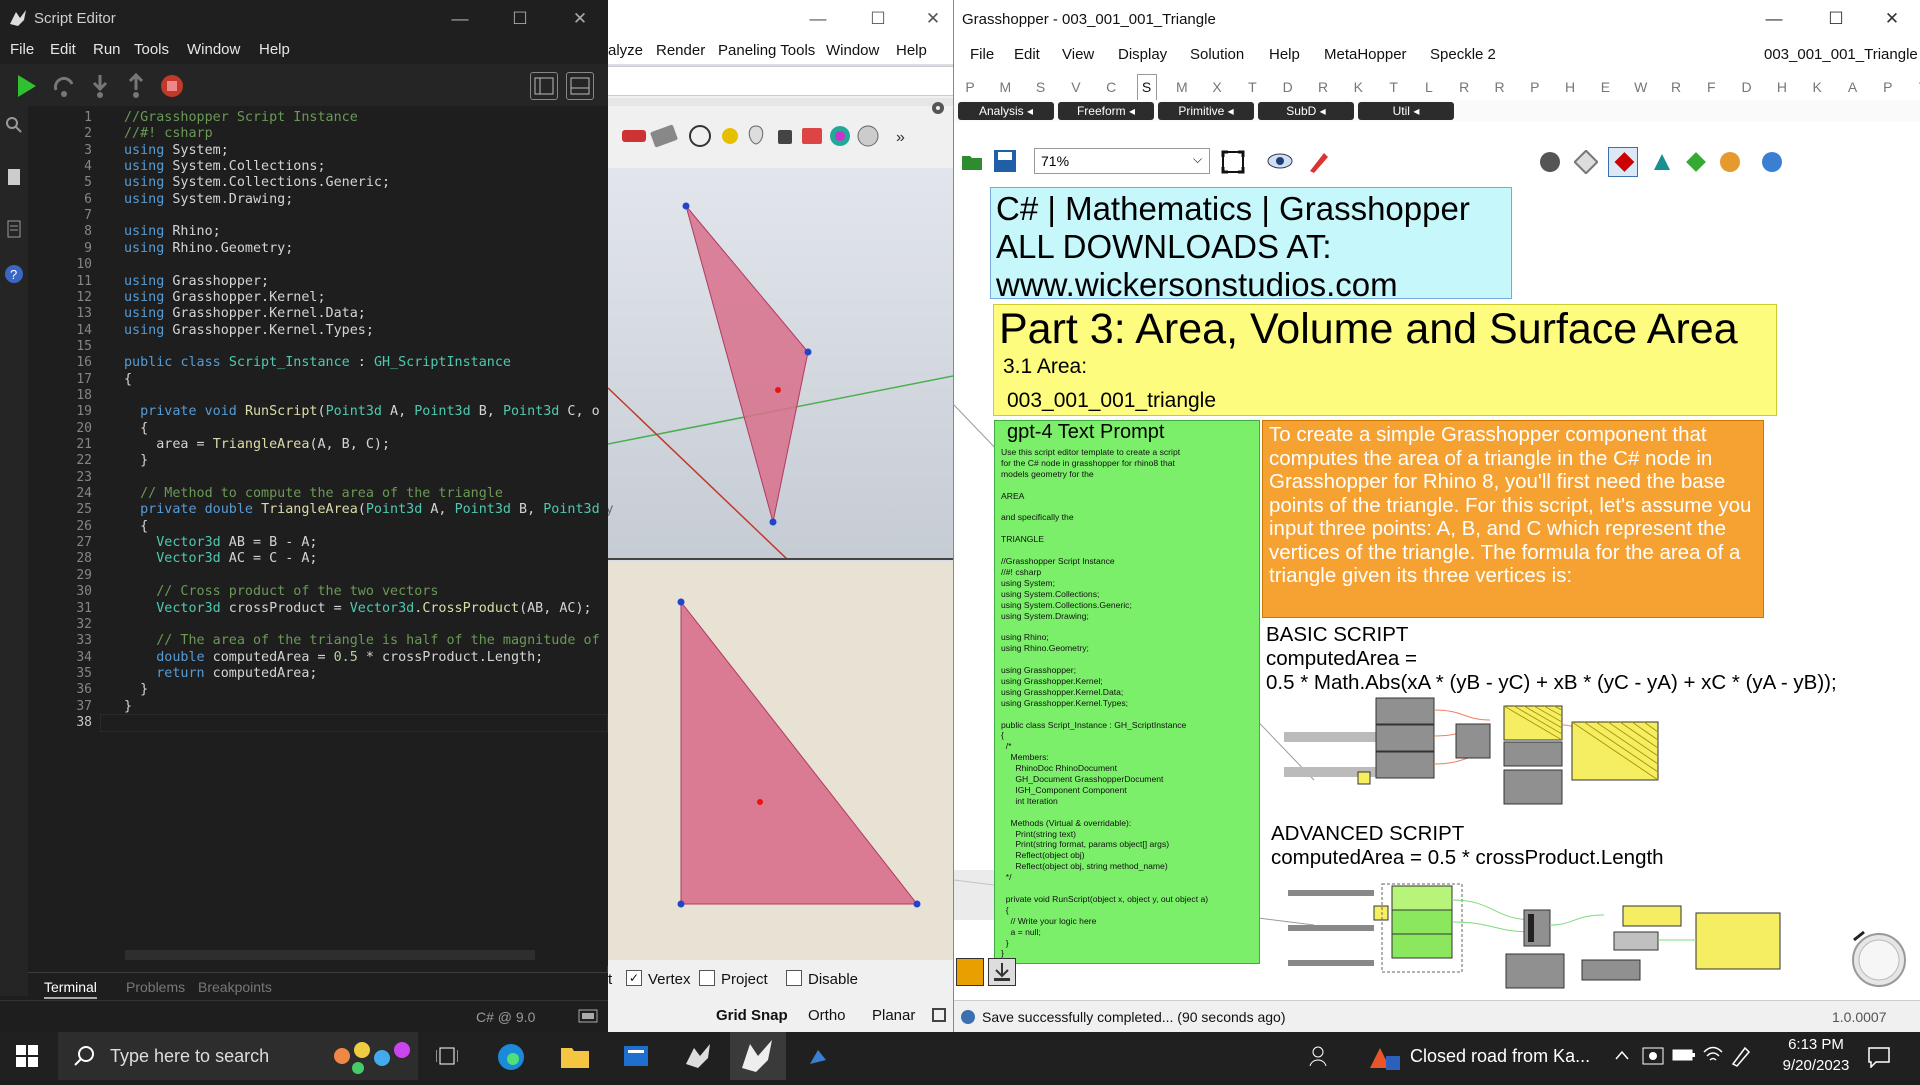 Image resolution: width=1920 pixels, height=1085 pixels. What do you see at coordinates (938, 110) in the screenshot?
I see `settings-icon` at bounding box center [938, 110].